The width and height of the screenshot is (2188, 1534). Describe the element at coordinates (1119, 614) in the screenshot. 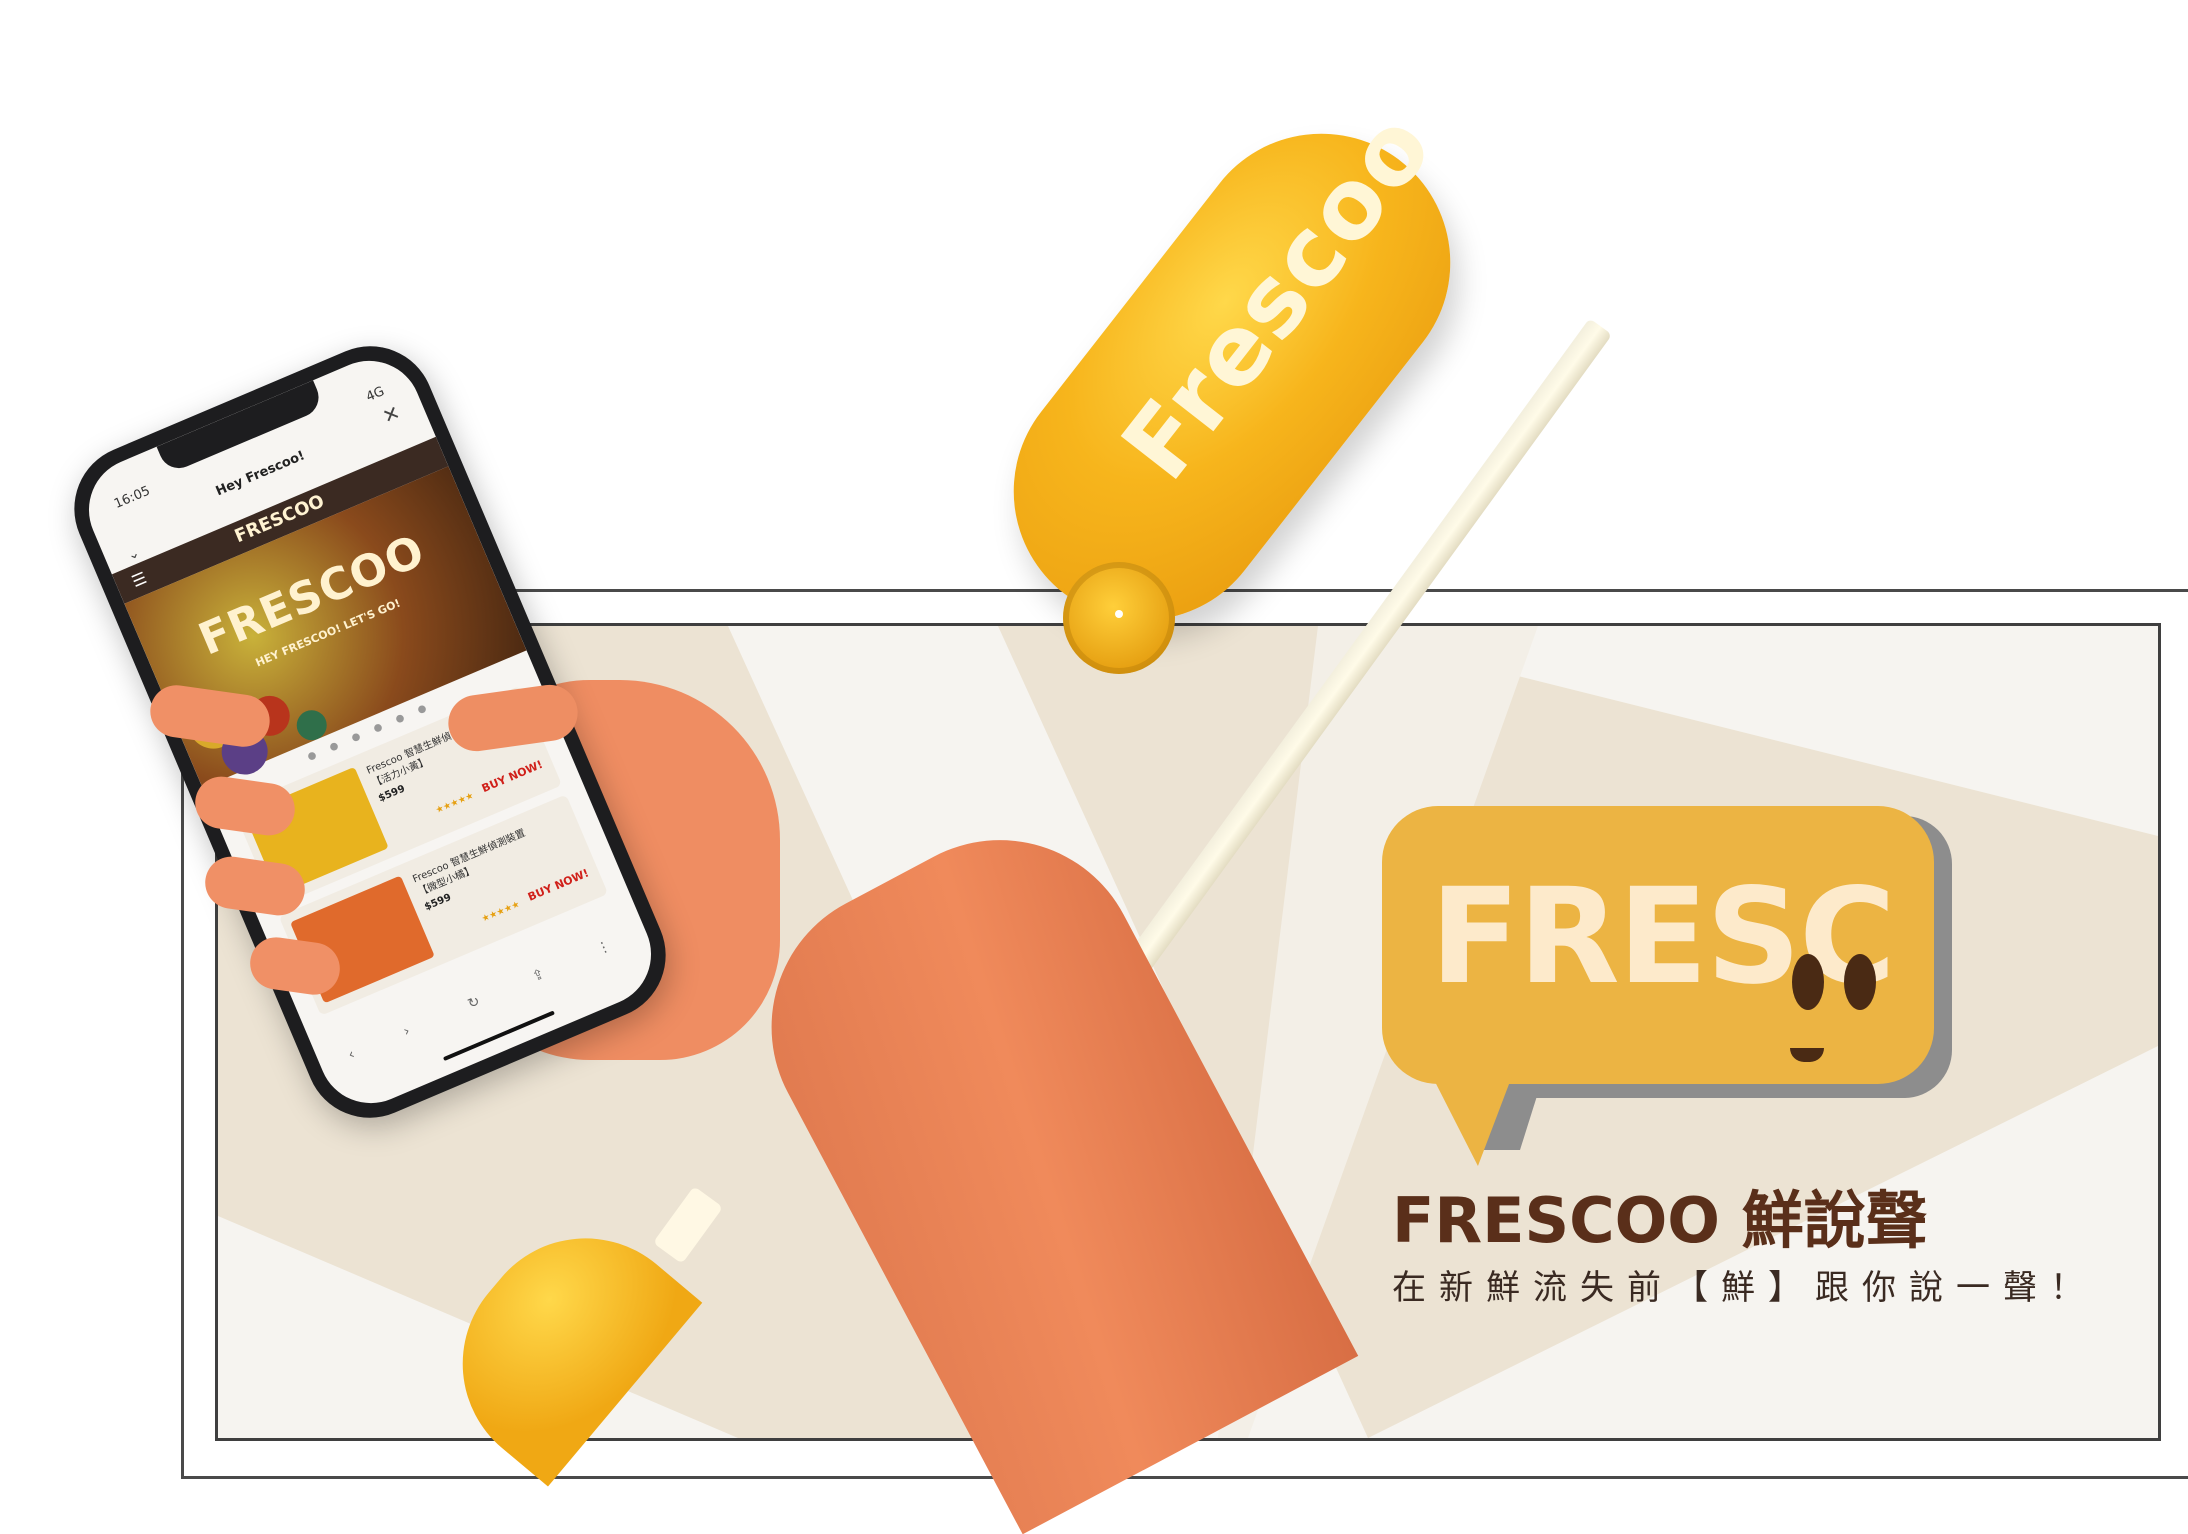

I see `led-icon` at that location.